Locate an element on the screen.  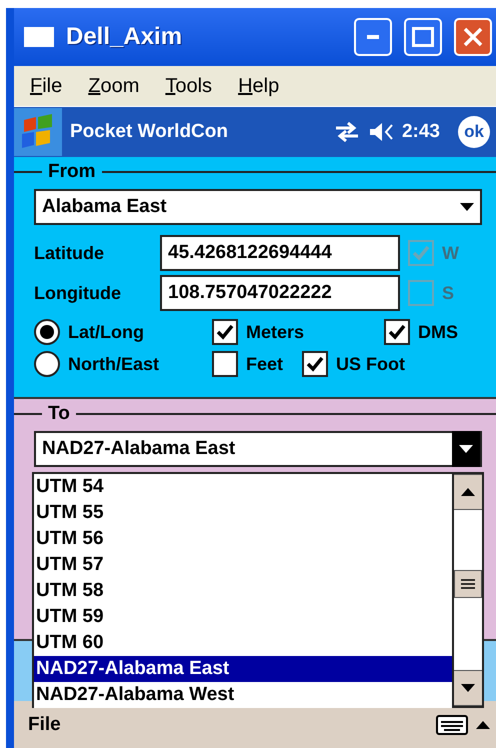
radio-label: Lat/Long is located at coordinates (106, 332).